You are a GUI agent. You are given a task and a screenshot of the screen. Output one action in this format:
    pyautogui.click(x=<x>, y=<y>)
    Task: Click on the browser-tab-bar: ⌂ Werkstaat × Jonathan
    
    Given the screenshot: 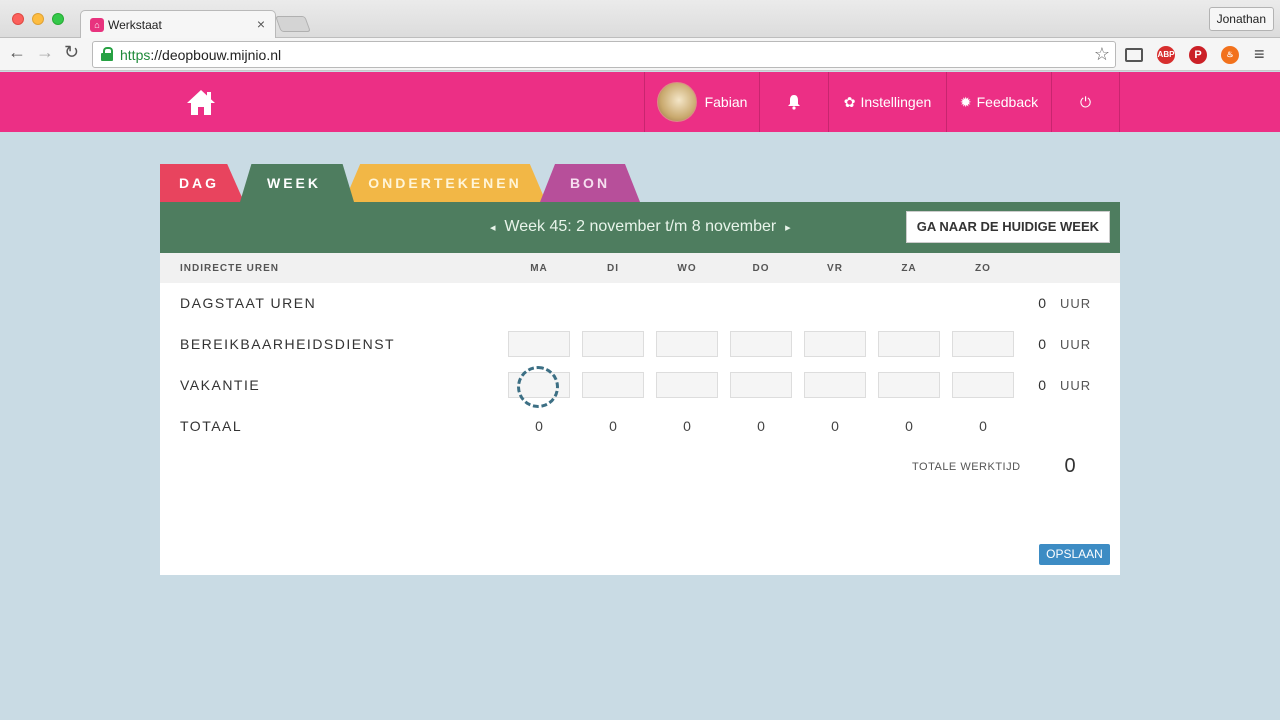 What is the action you would take?
    pyautogui.click(x=640, y=19)
    